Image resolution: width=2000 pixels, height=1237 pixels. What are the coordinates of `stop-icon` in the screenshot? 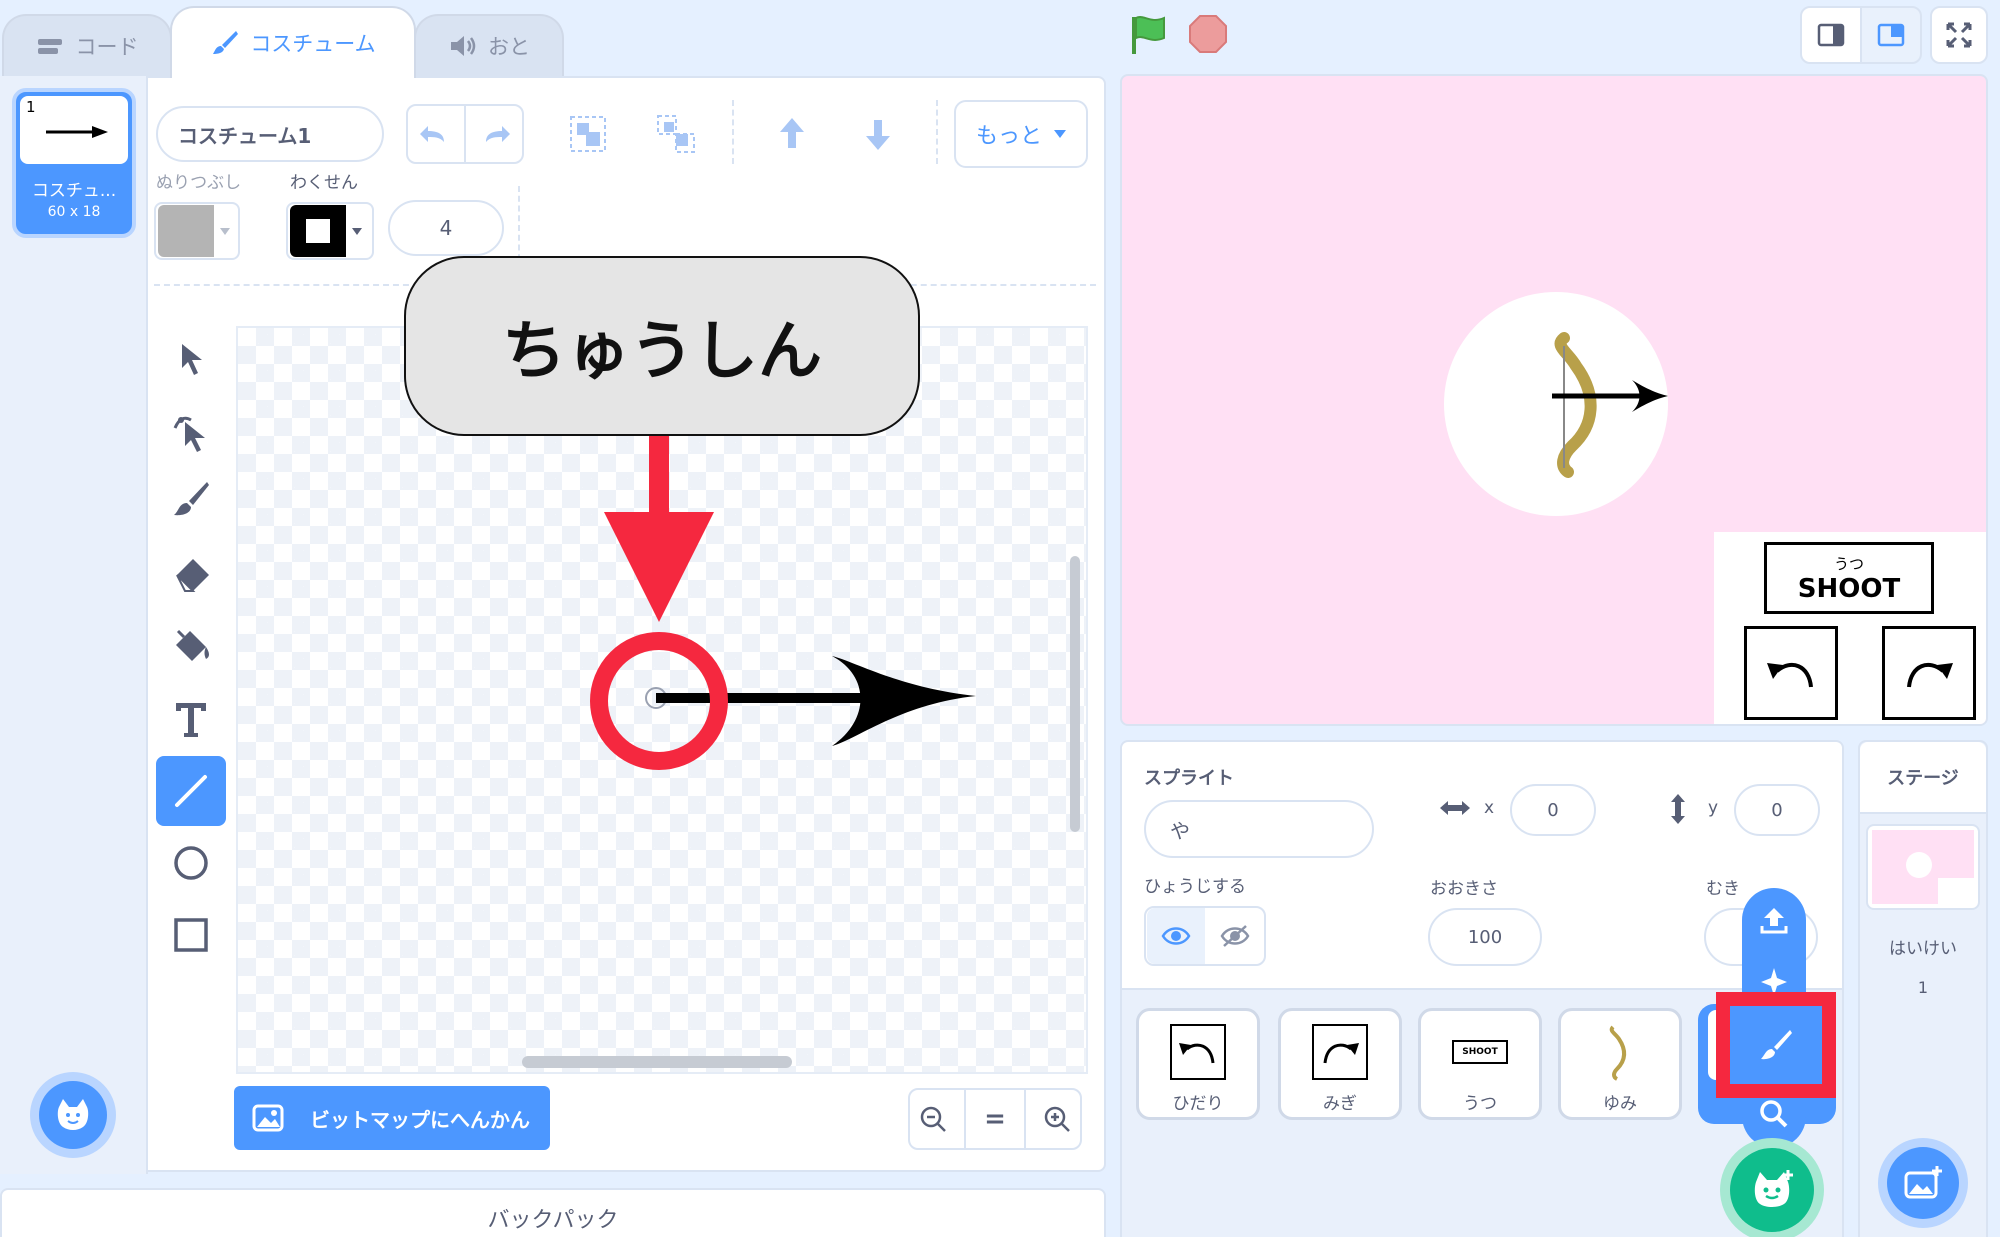 It's located at (1208, 34).